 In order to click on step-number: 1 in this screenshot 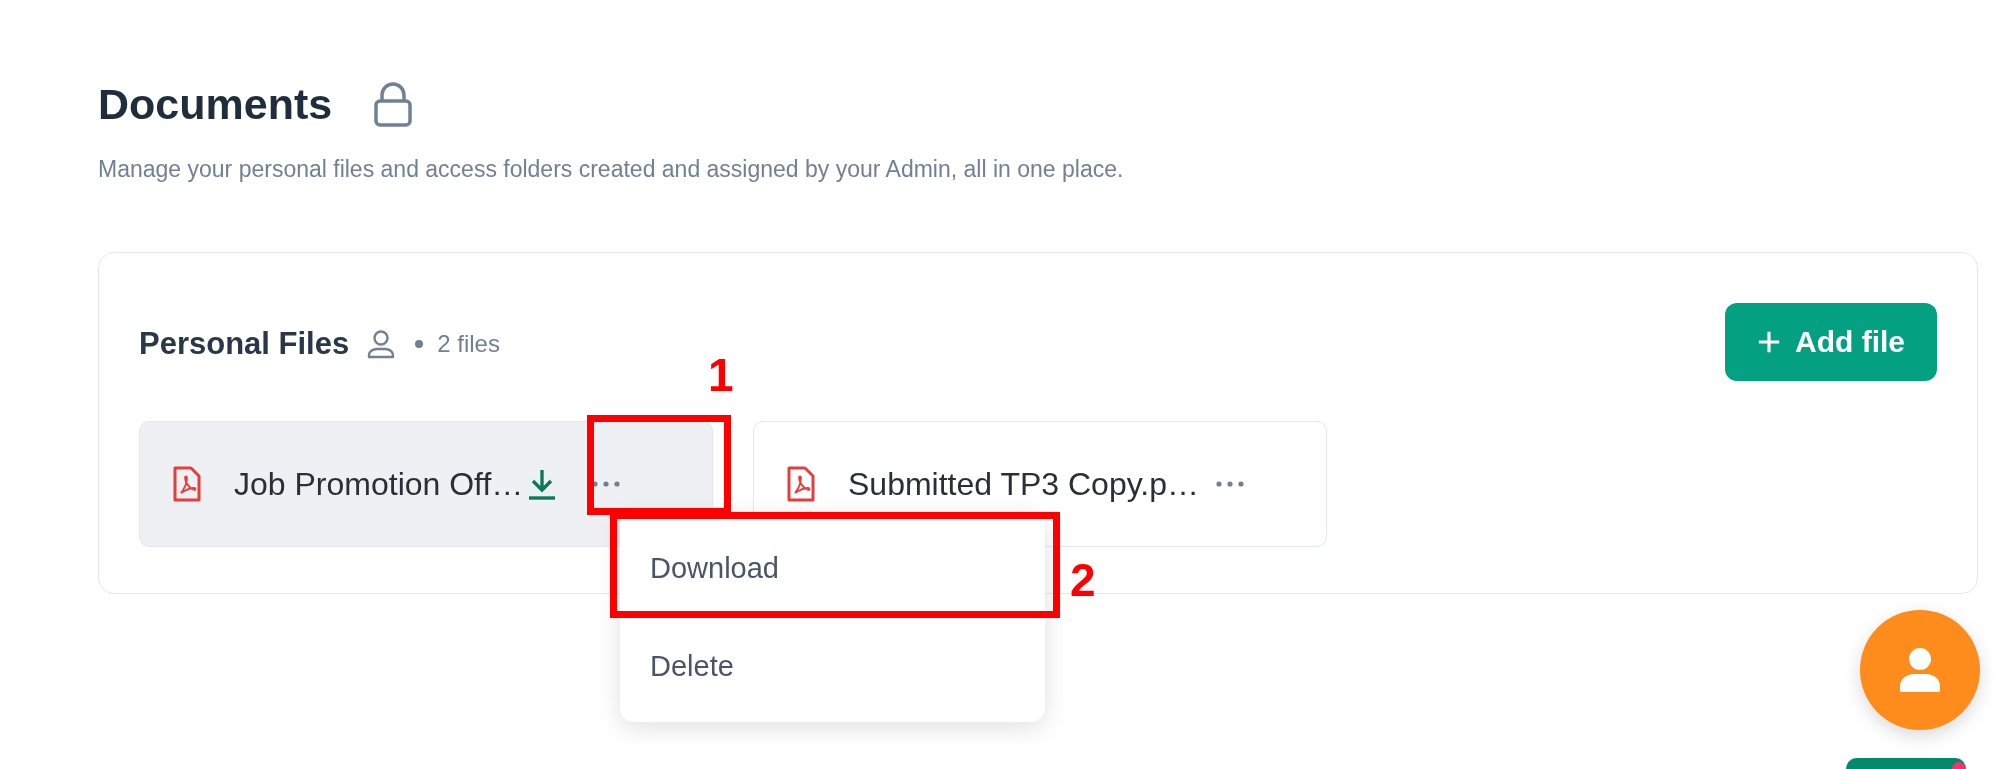, I will do `click(721, 375)`.